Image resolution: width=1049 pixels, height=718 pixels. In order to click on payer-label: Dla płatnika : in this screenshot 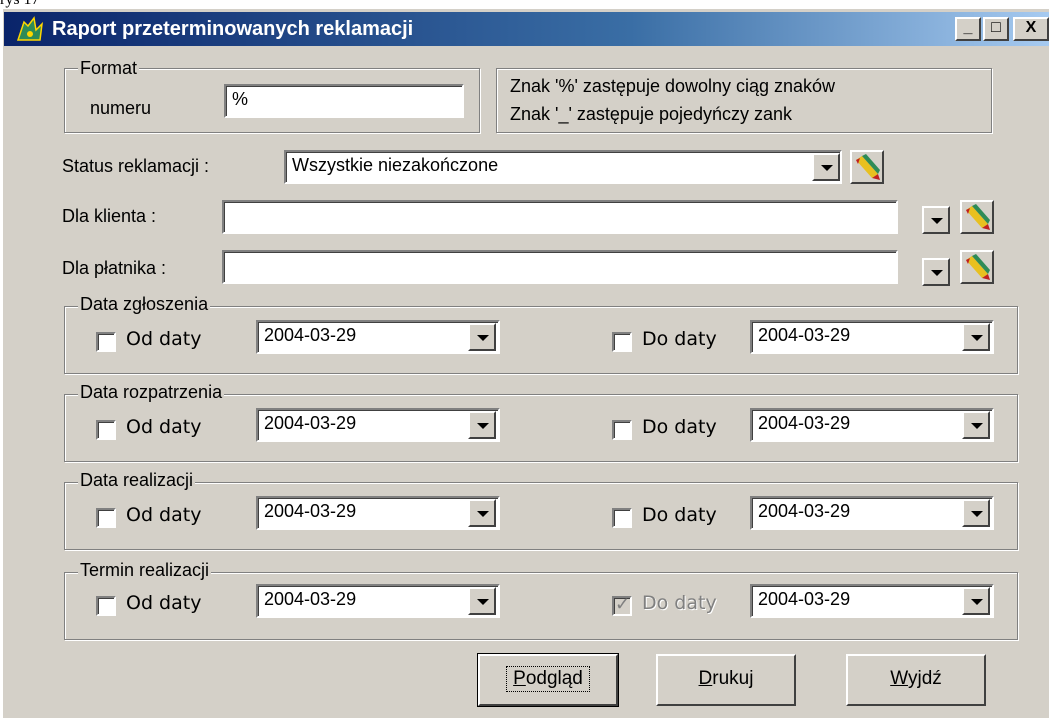, I will do `click(114, 268)`.